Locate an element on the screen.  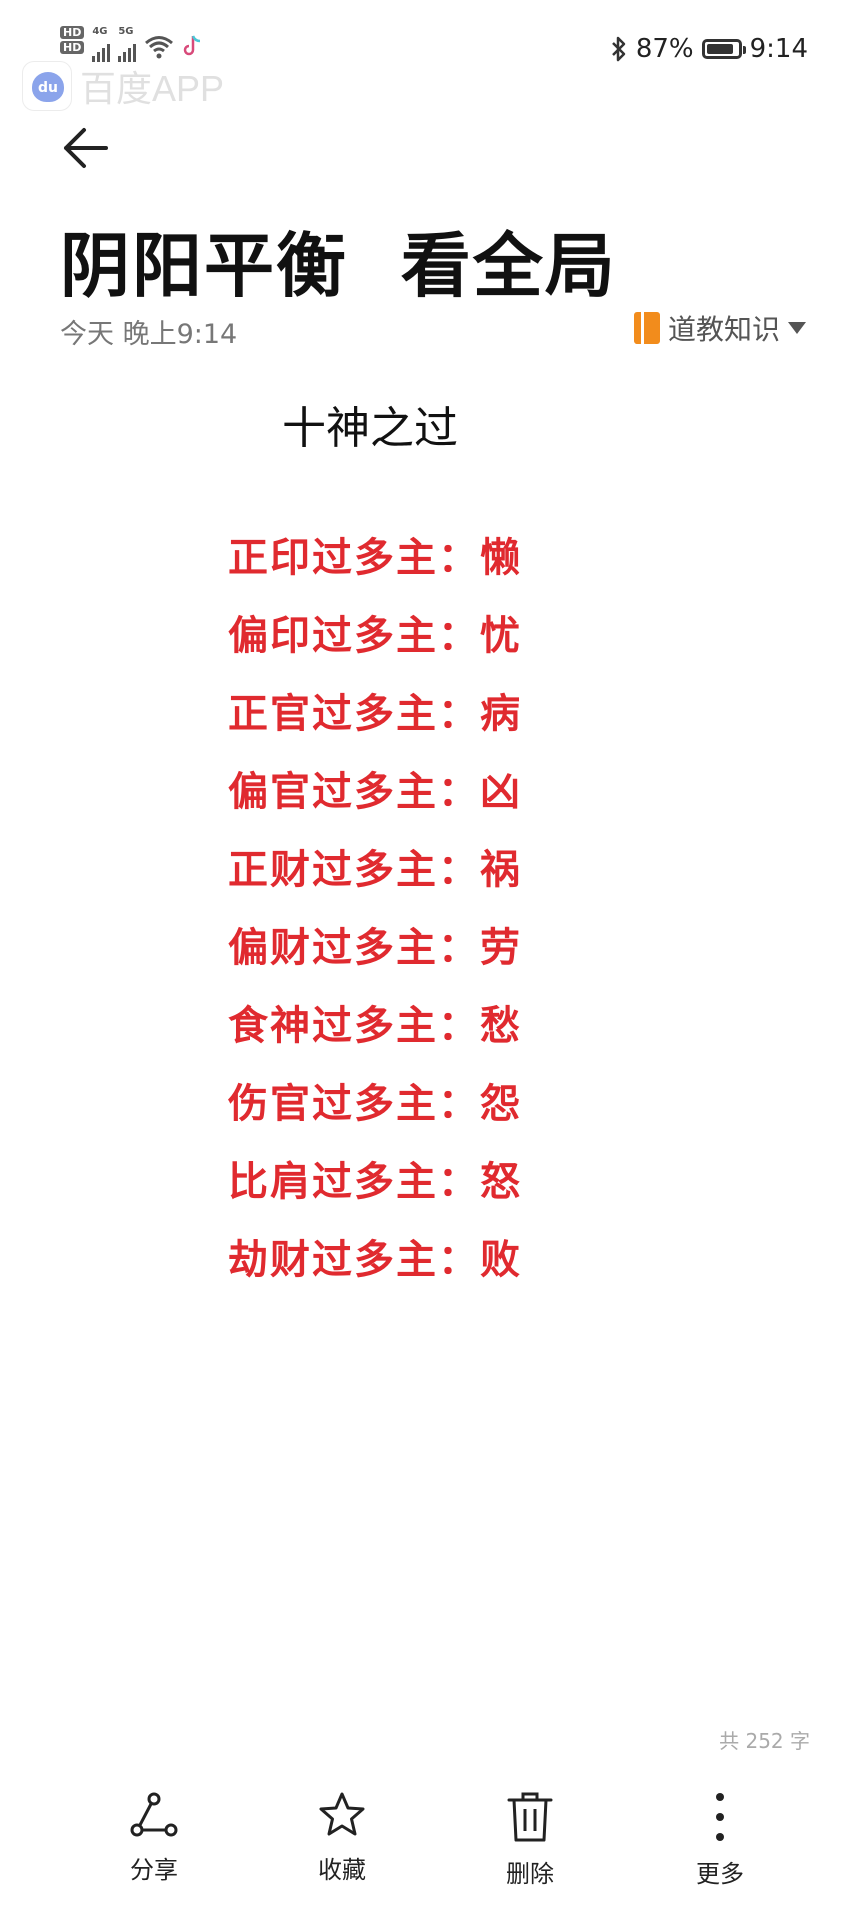
section-heading: 十神之过 is located at coordinates (370, 424).